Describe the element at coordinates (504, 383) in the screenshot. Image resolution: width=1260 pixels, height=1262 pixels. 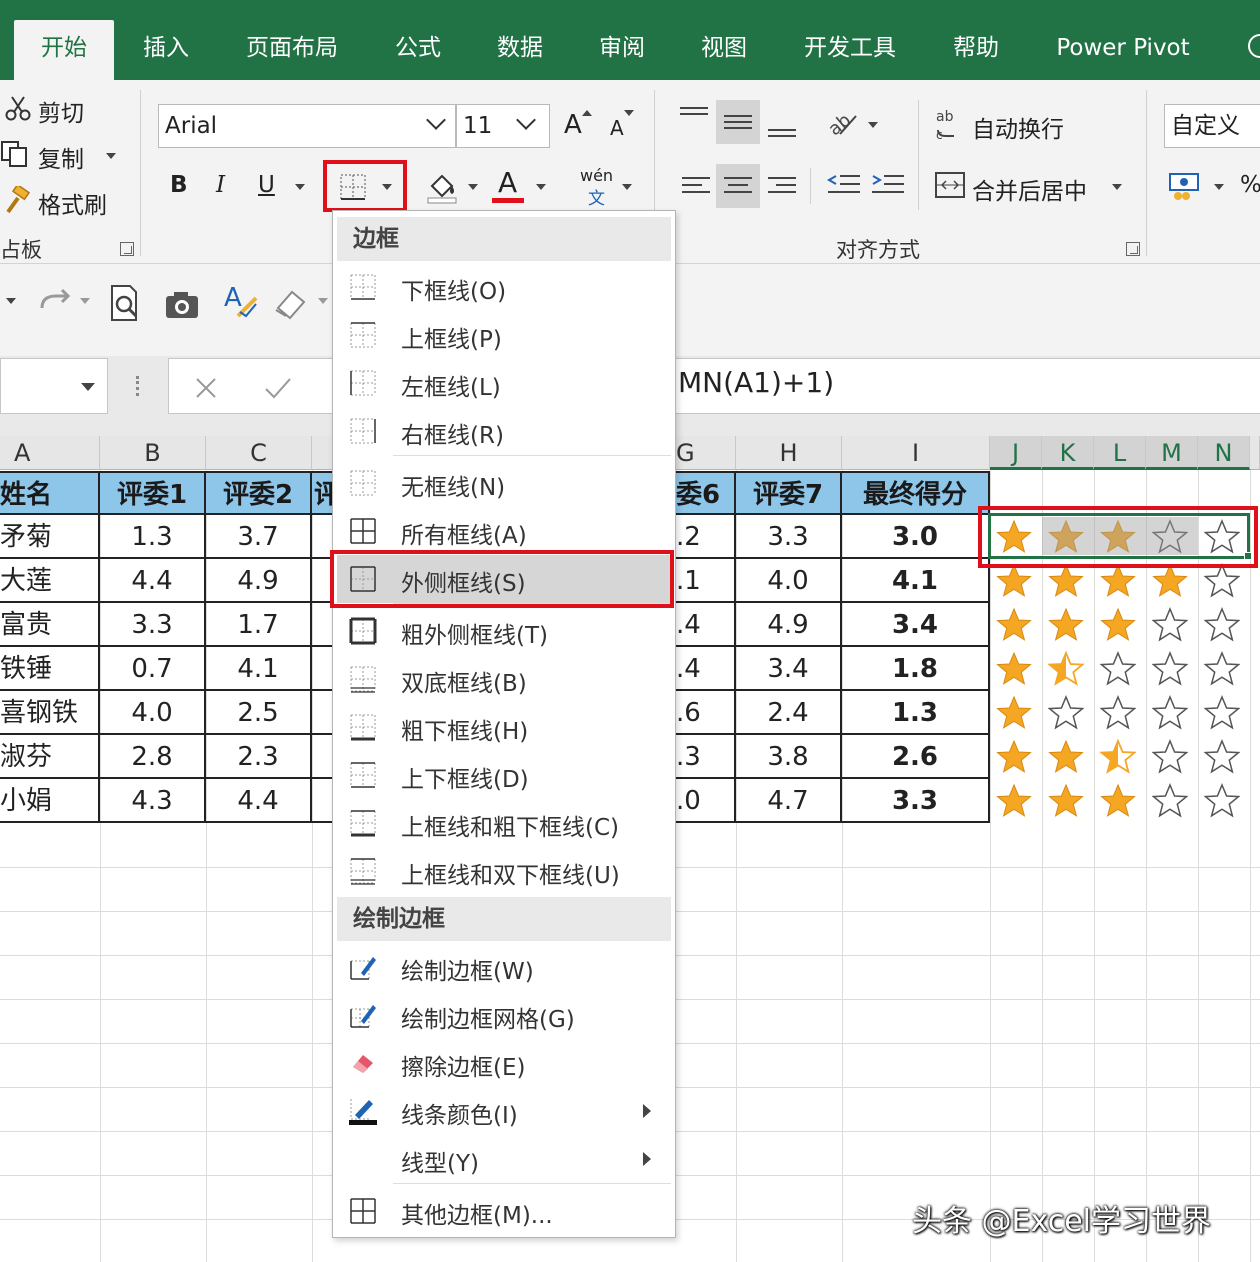
I see `menu-item-left-border: 左框线(L)` at that location.